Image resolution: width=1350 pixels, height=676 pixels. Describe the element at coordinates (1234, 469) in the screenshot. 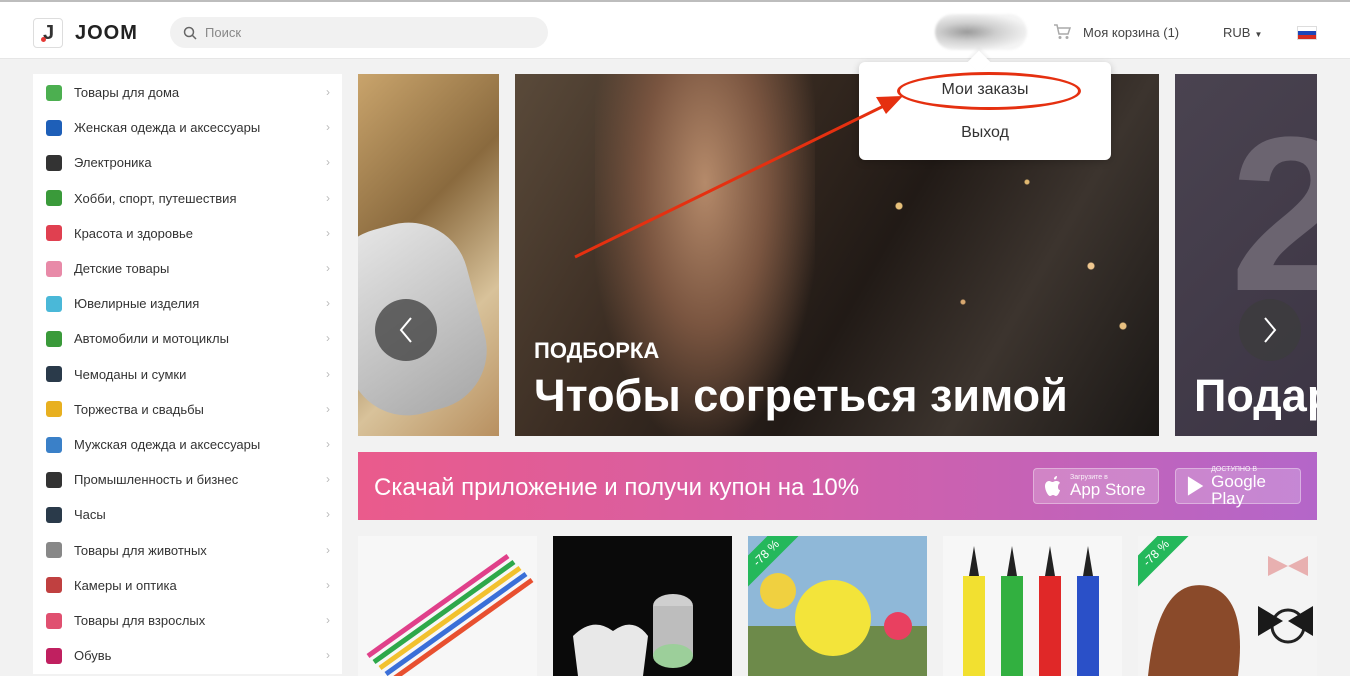

I see `google-play-small: ДОСТУПНО В` at that location.